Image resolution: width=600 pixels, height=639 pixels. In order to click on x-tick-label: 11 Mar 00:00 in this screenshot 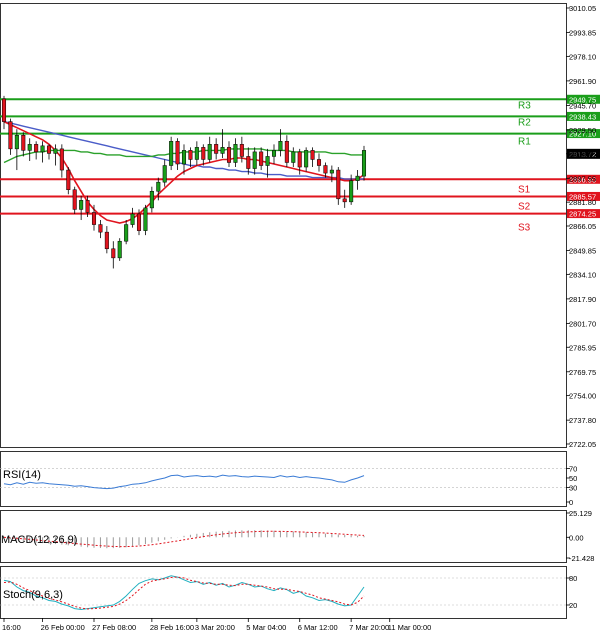, I will do `click(410, 627)`.